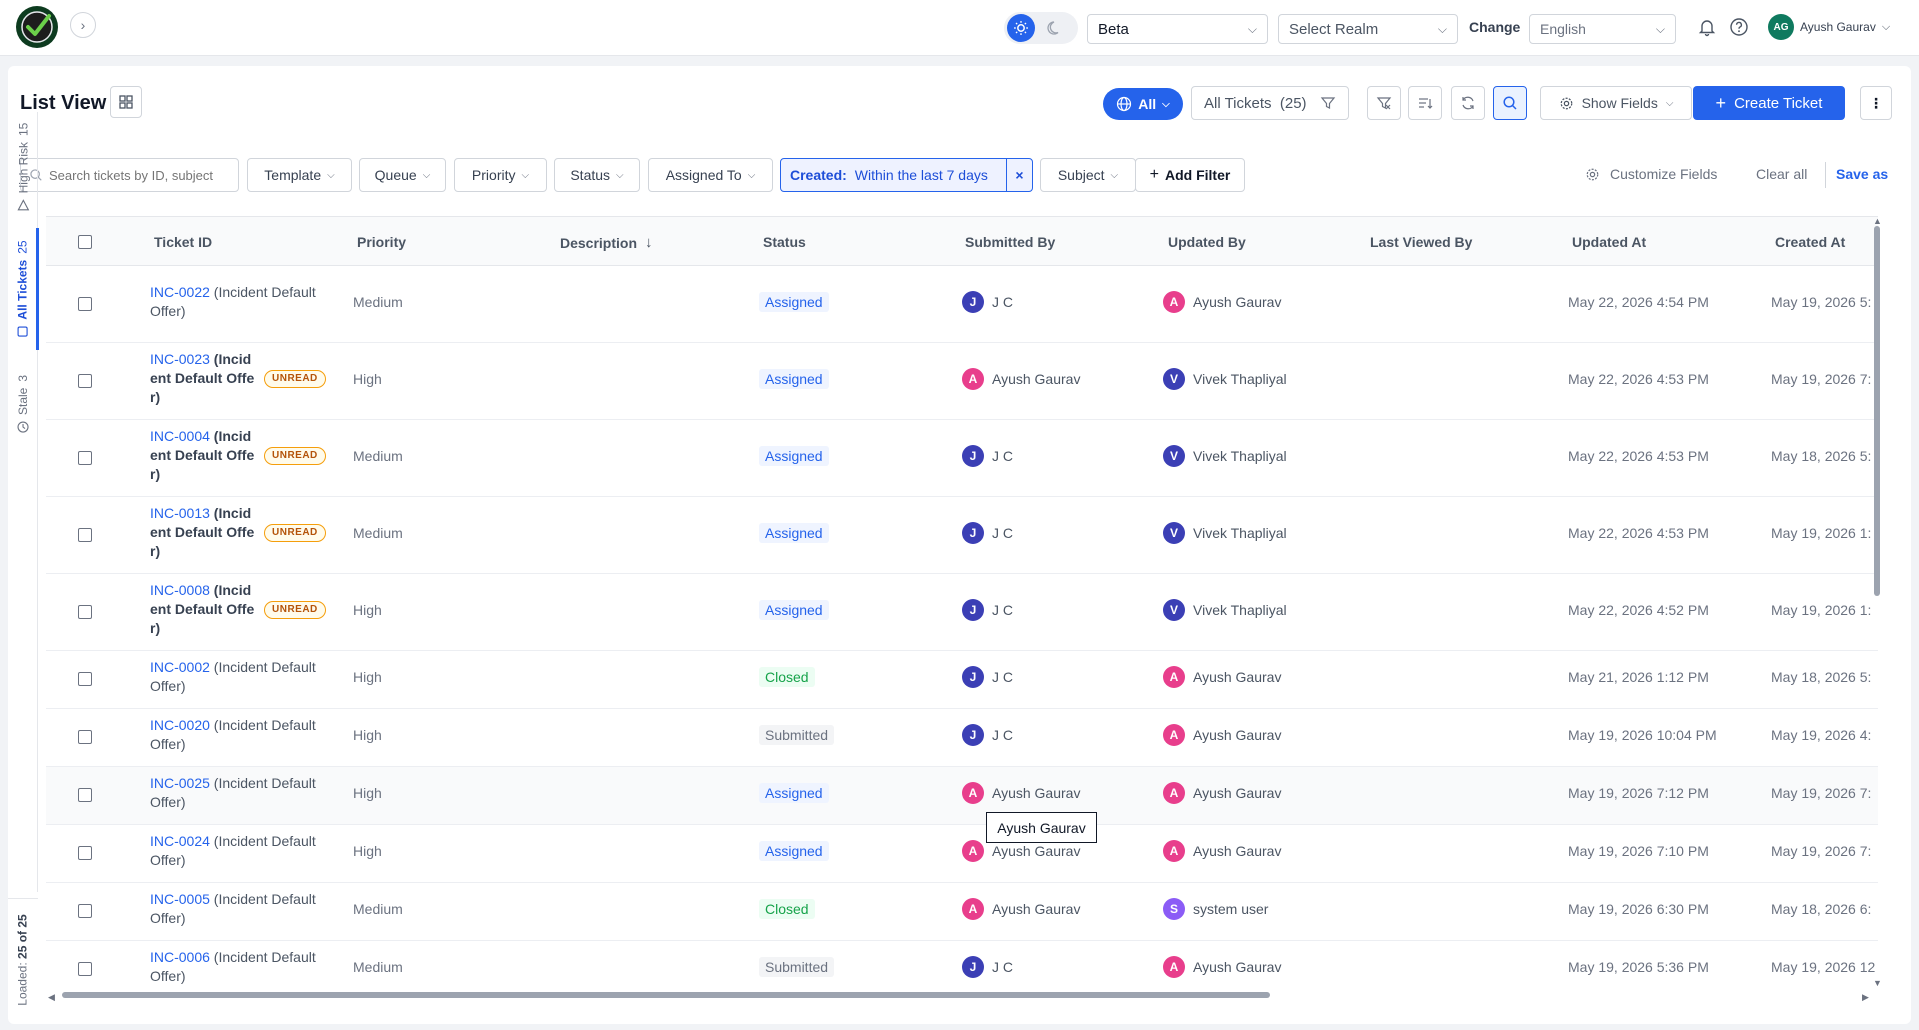 This screenshot has height=1030, width=1919. I want to click on add-filter-button: + Add Filter, so click(1190, 175).